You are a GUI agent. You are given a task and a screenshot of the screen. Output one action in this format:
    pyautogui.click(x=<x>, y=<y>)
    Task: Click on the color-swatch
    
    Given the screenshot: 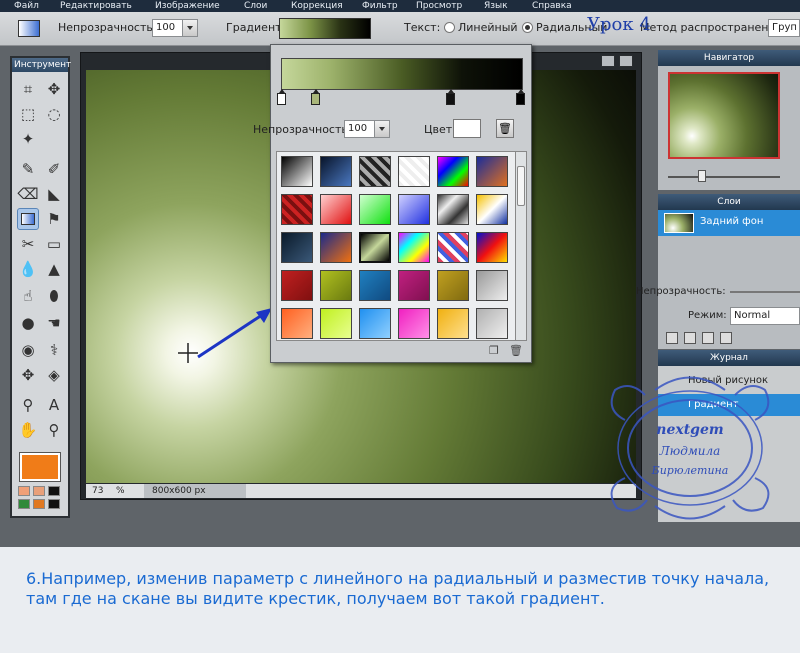 What is the action you would take?
    pyautogui.click(x=467, y=128)
    